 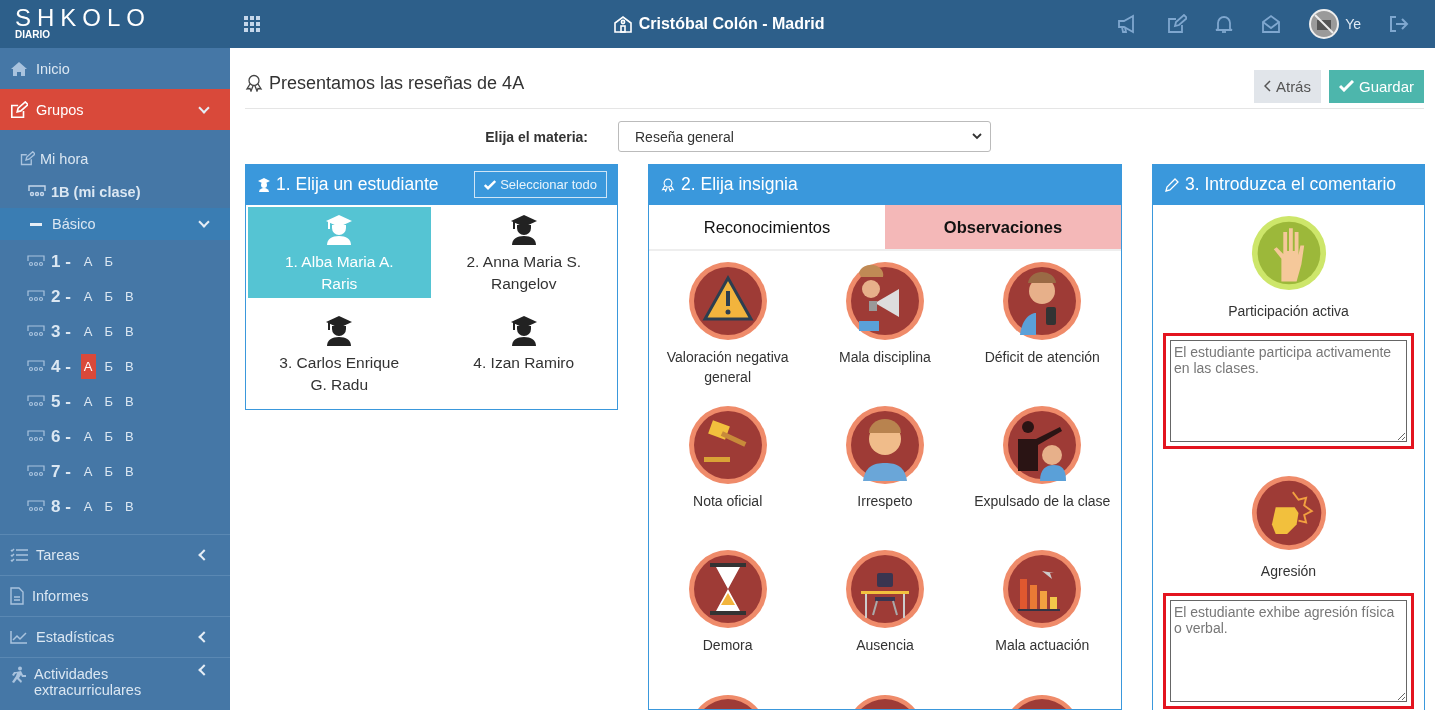 I want to click on user-name: Ye, so click(x=1353, y=24).